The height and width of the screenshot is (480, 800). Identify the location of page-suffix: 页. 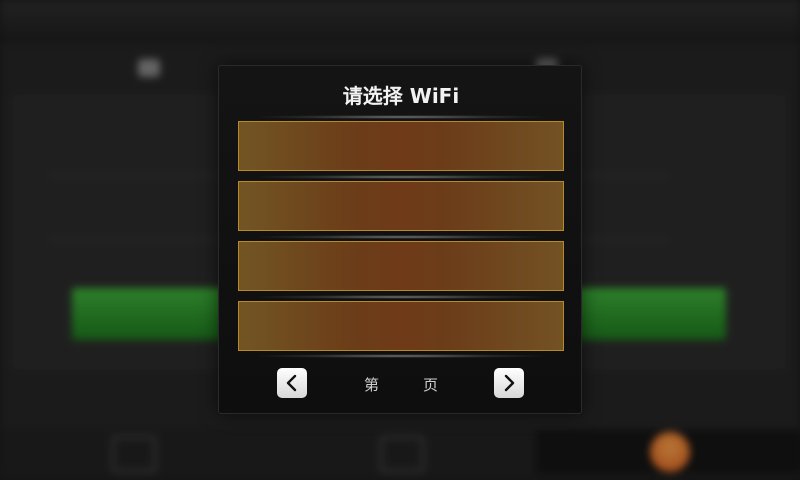
(431, 385).